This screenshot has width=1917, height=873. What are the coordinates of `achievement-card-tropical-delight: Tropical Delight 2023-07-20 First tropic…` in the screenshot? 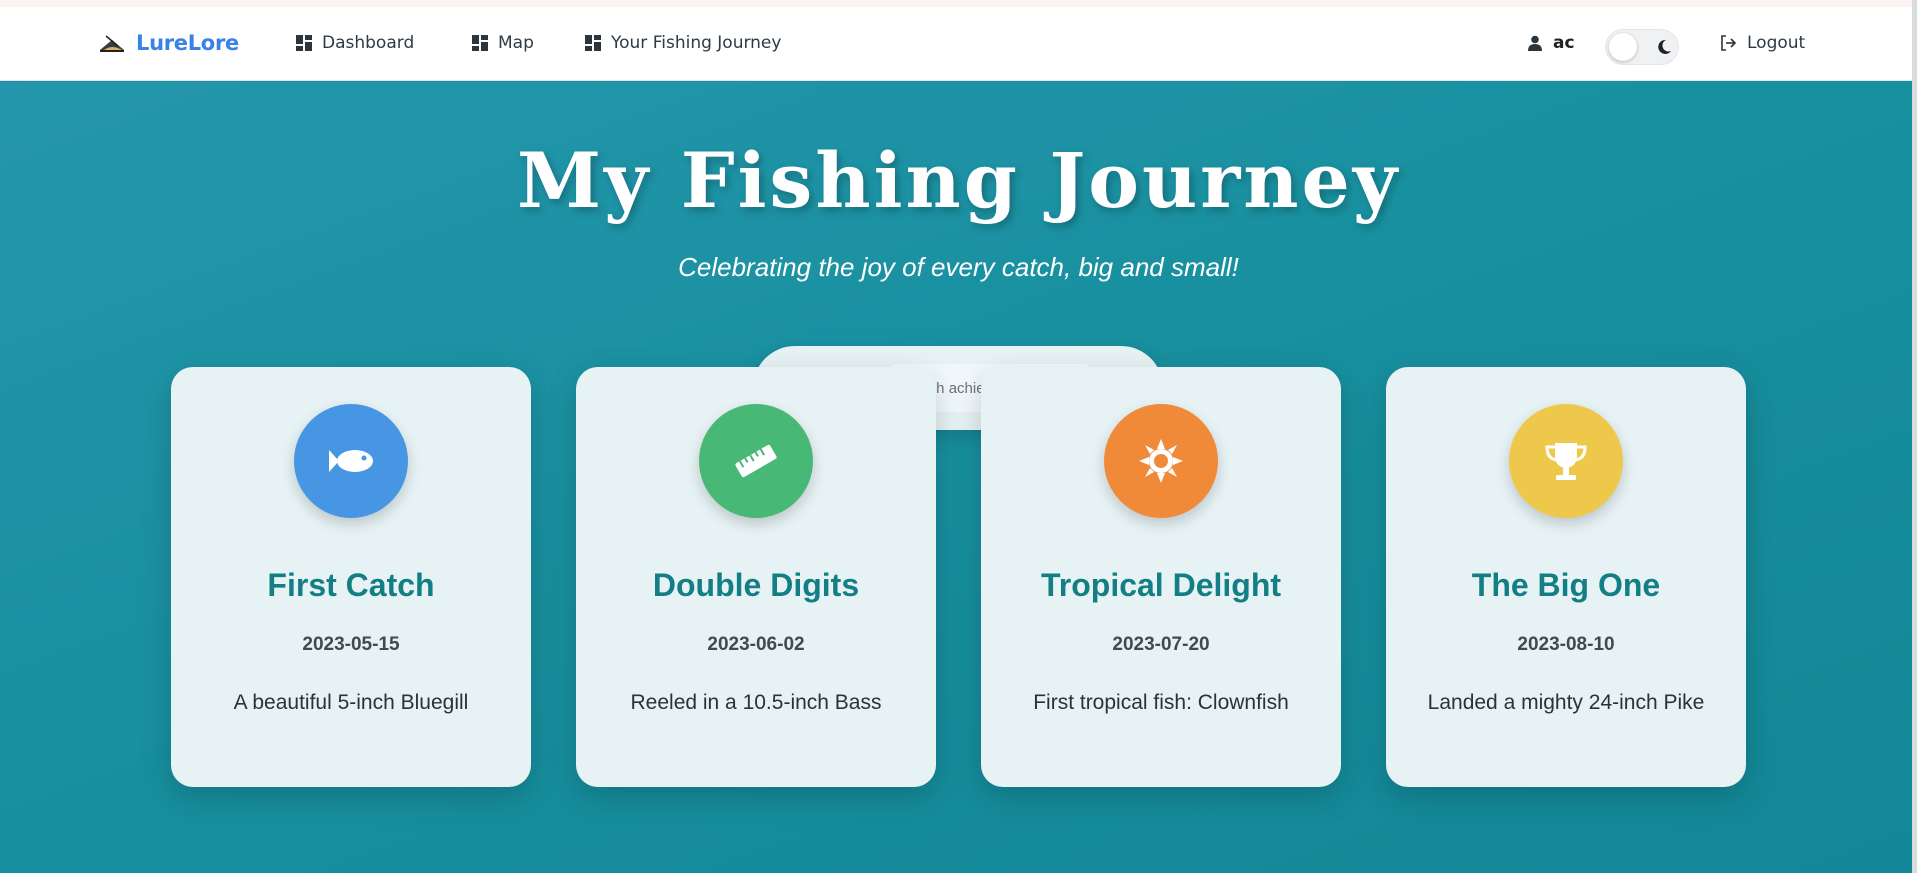 It's located at (1161, 577).